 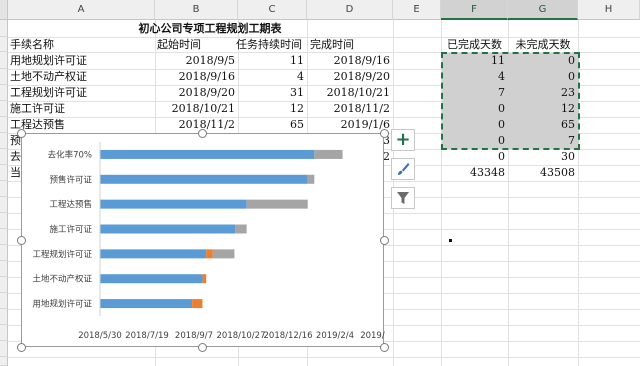 What do you see at coordinates (288, 336) in the screenshot?
I see `x-tick-label: 2018/12/16` at bounding box center [288, 336].